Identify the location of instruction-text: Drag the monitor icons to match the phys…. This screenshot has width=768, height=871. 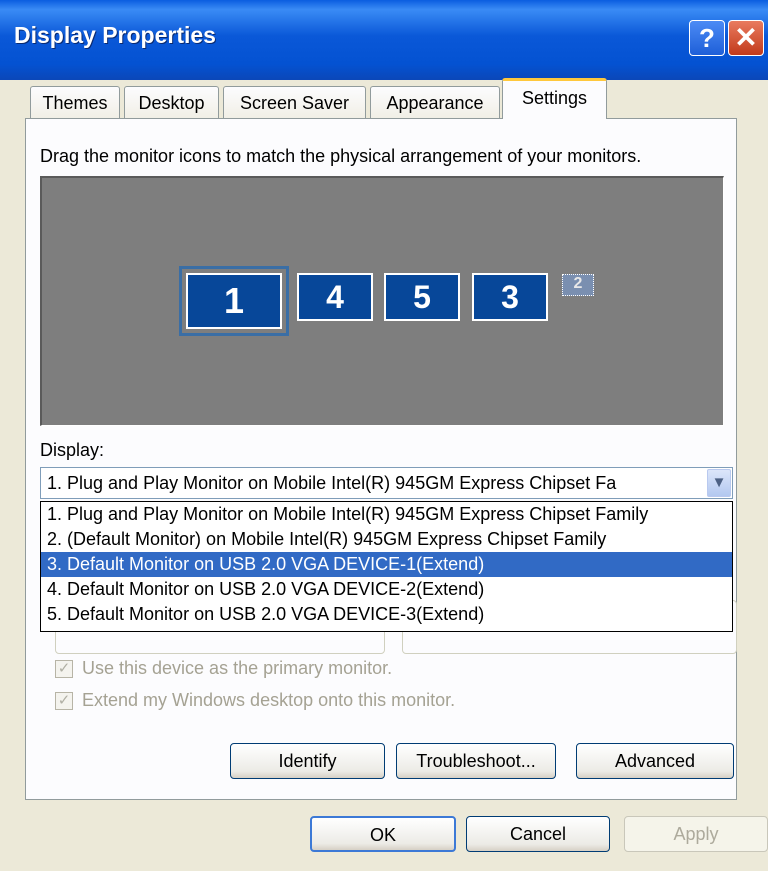
(341, 156).